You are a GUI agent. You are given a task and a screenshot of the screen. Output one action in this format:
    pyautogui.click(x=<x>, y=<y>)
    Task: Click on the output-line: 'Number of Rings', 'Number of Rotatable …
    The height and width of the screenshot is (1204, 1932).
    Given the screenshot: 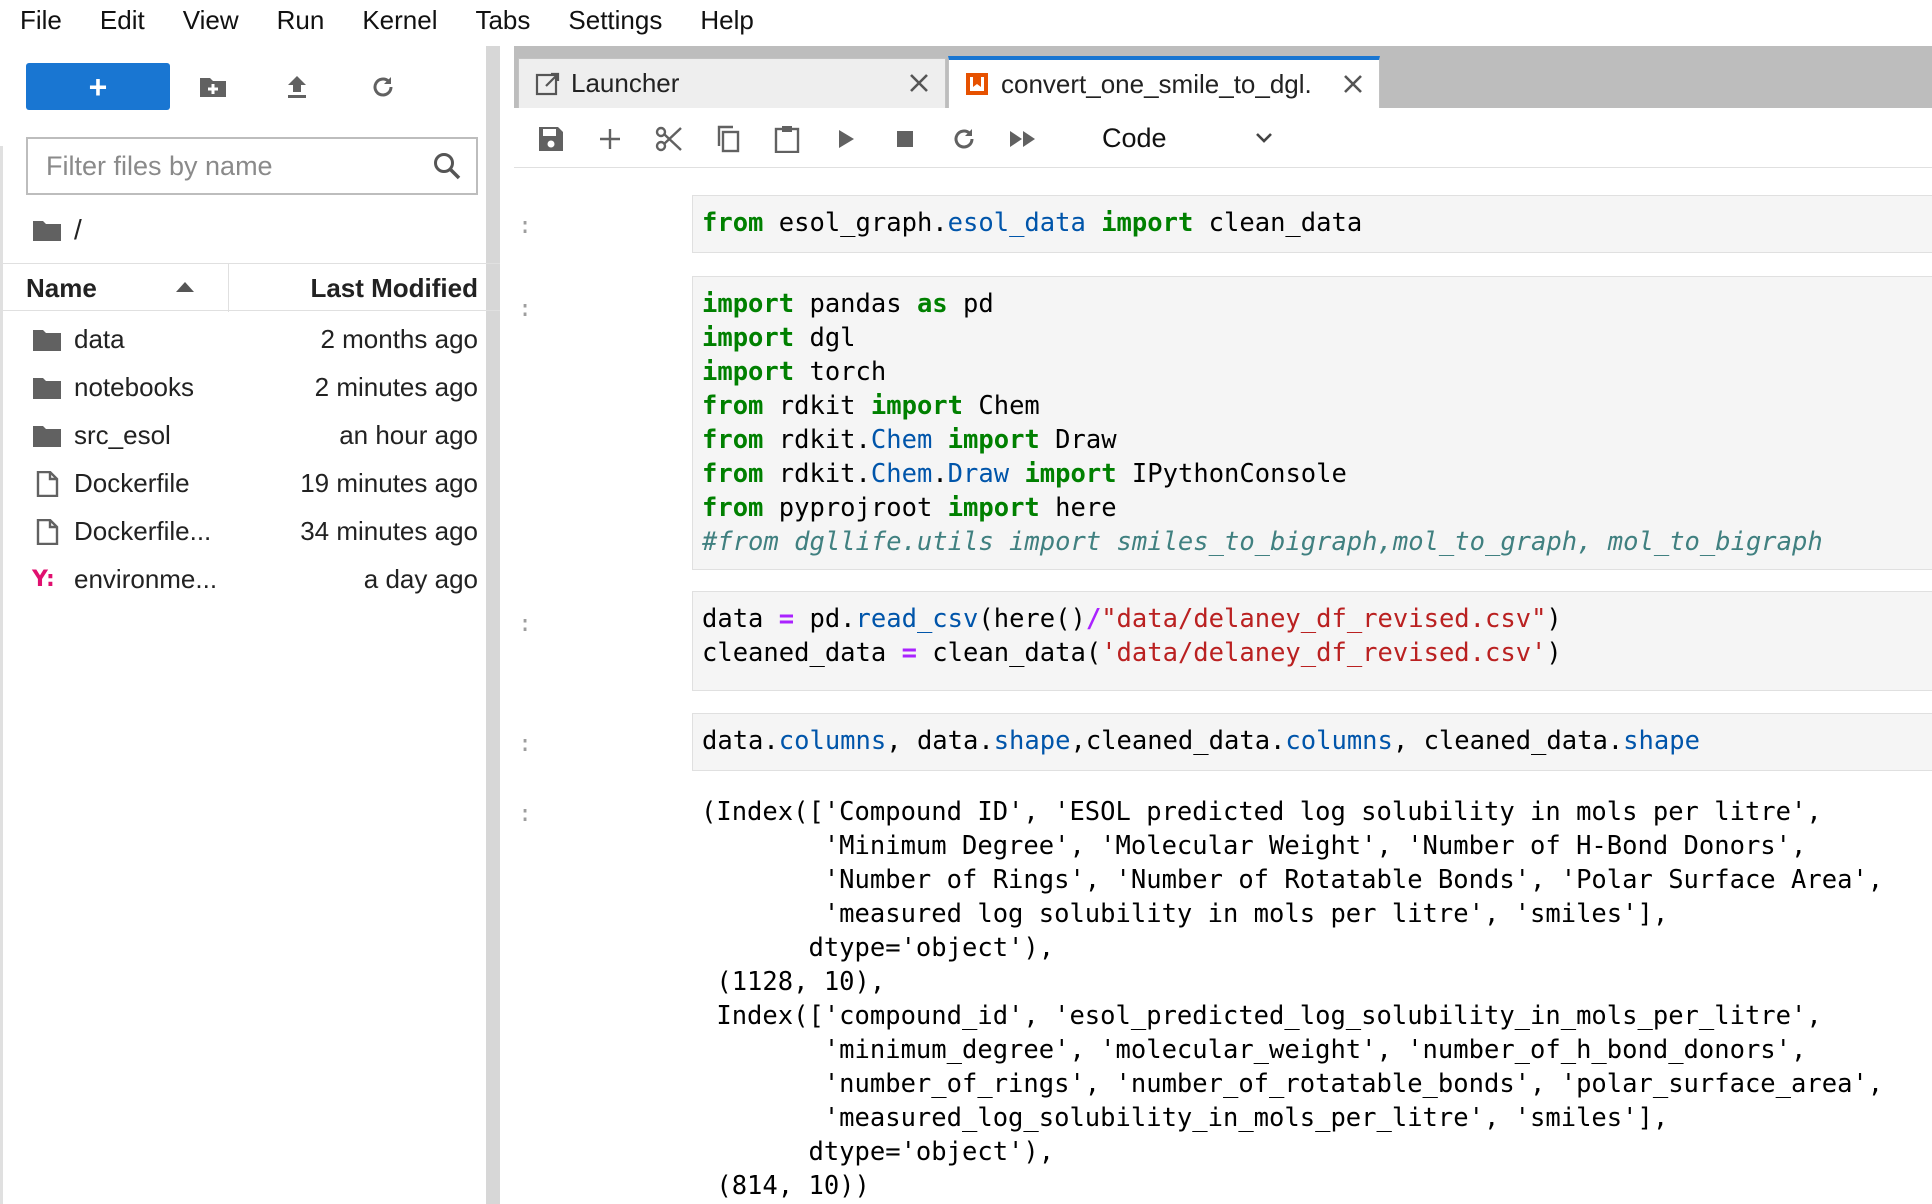 What is the action you would take?
    pyautogui.click(x=1292, y=880)
    